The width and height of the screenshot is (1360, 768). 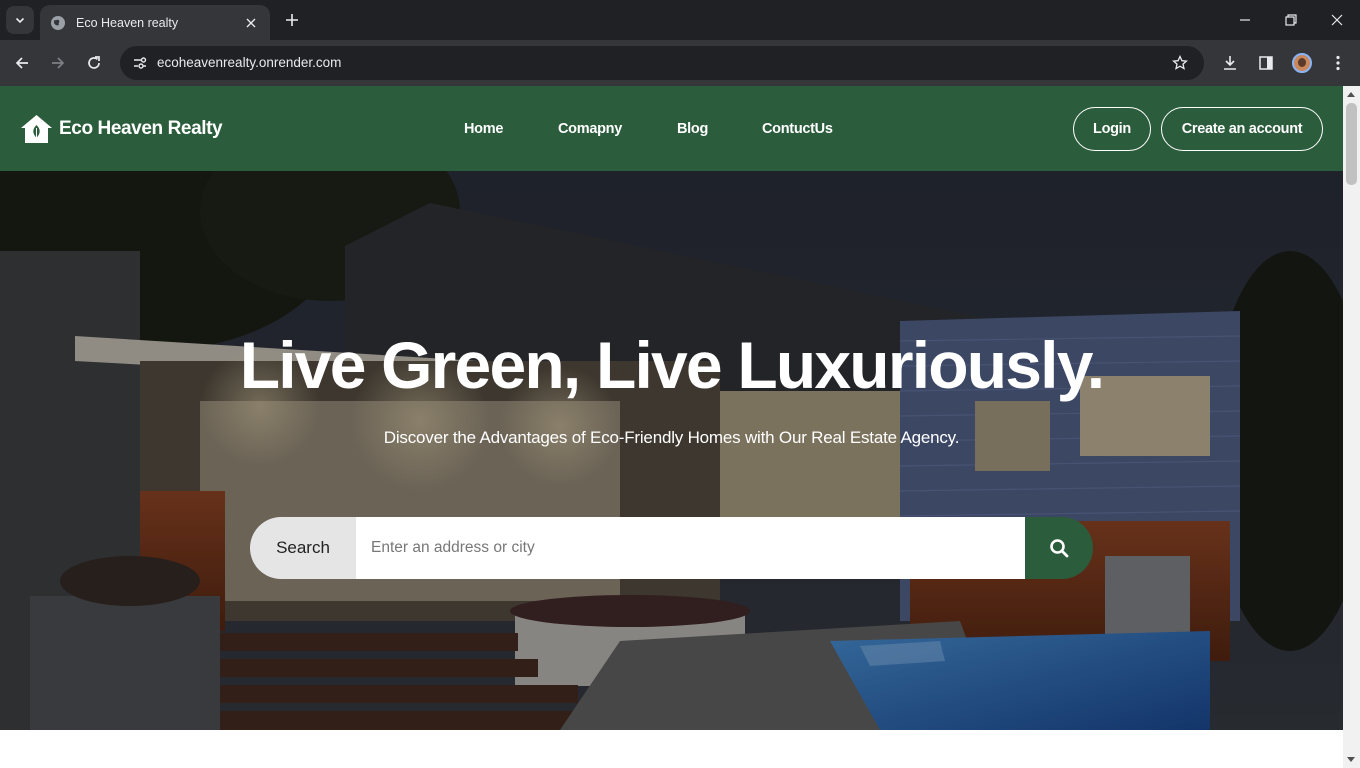 I want to click on url-text: ecoheavenrealty.onrender.com, so click(x=249, y=62).